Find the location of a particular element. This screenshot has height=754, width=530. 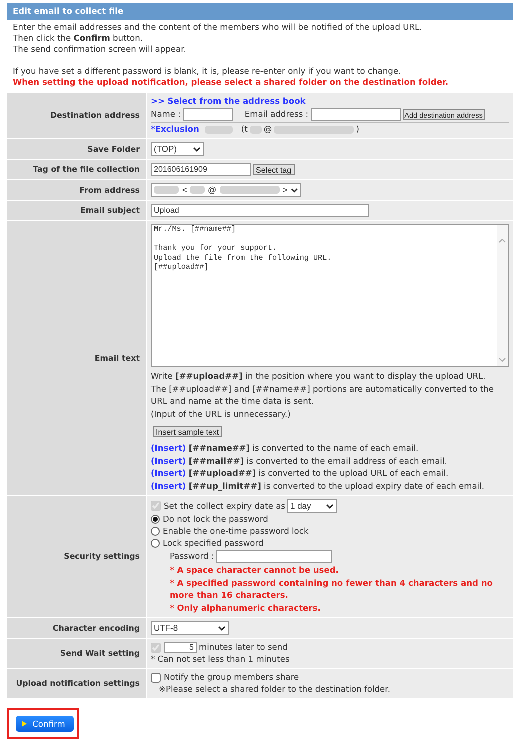

angle-close: > is located at coordinates (285, 190).